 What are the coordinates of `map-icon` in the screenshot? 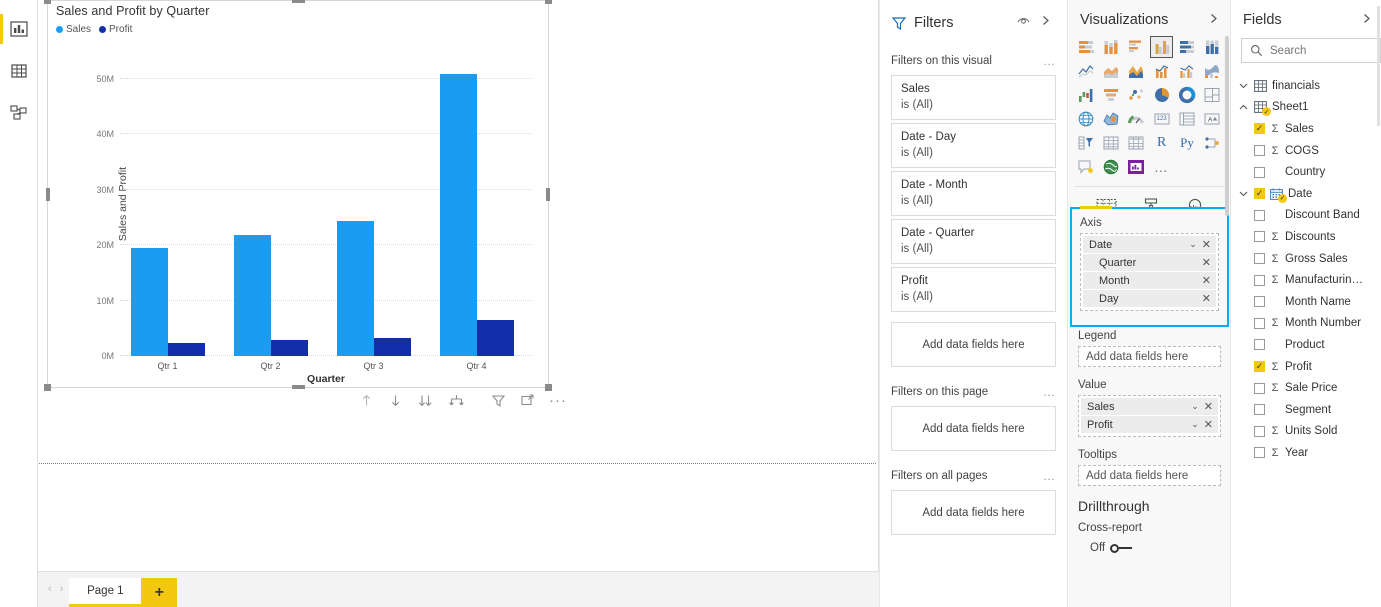 It's located at (1085, 119).